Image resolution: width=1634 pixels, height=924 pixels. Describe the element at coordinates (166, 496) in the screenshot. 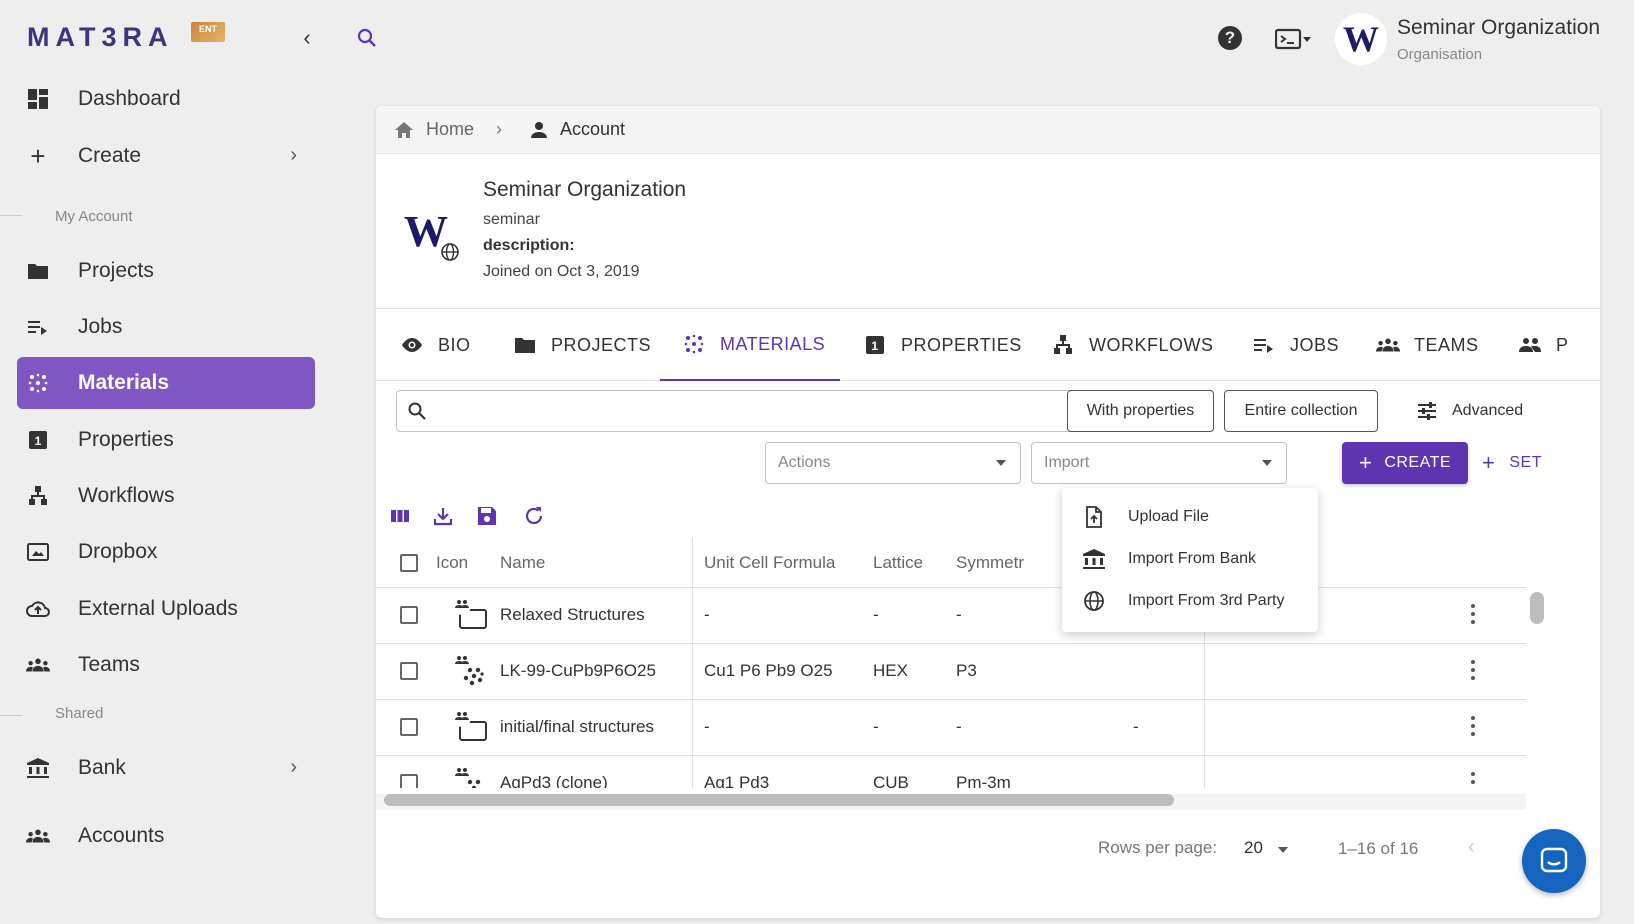

I see `sidebar-item-workflows: Workflows` at that location.